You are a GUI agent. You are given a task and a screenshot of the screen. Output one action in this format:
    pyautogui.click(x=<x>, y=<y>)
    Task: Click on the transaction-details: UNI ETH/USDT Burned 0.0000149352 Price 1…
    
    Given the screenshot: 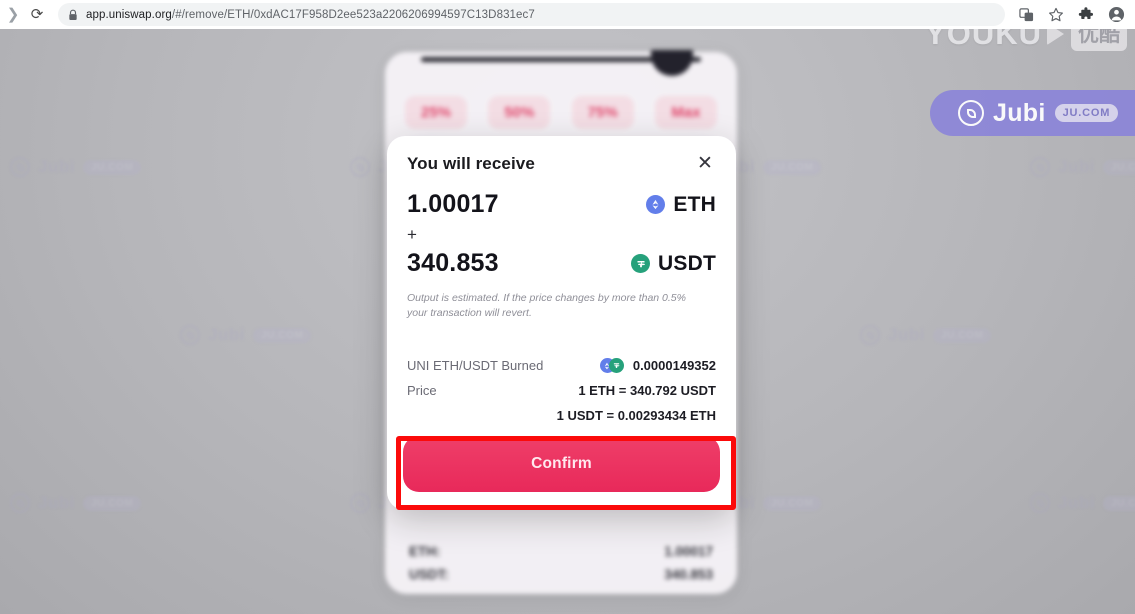 What is the action you would take?
    pyautogui.click(x=561, y=395)
    